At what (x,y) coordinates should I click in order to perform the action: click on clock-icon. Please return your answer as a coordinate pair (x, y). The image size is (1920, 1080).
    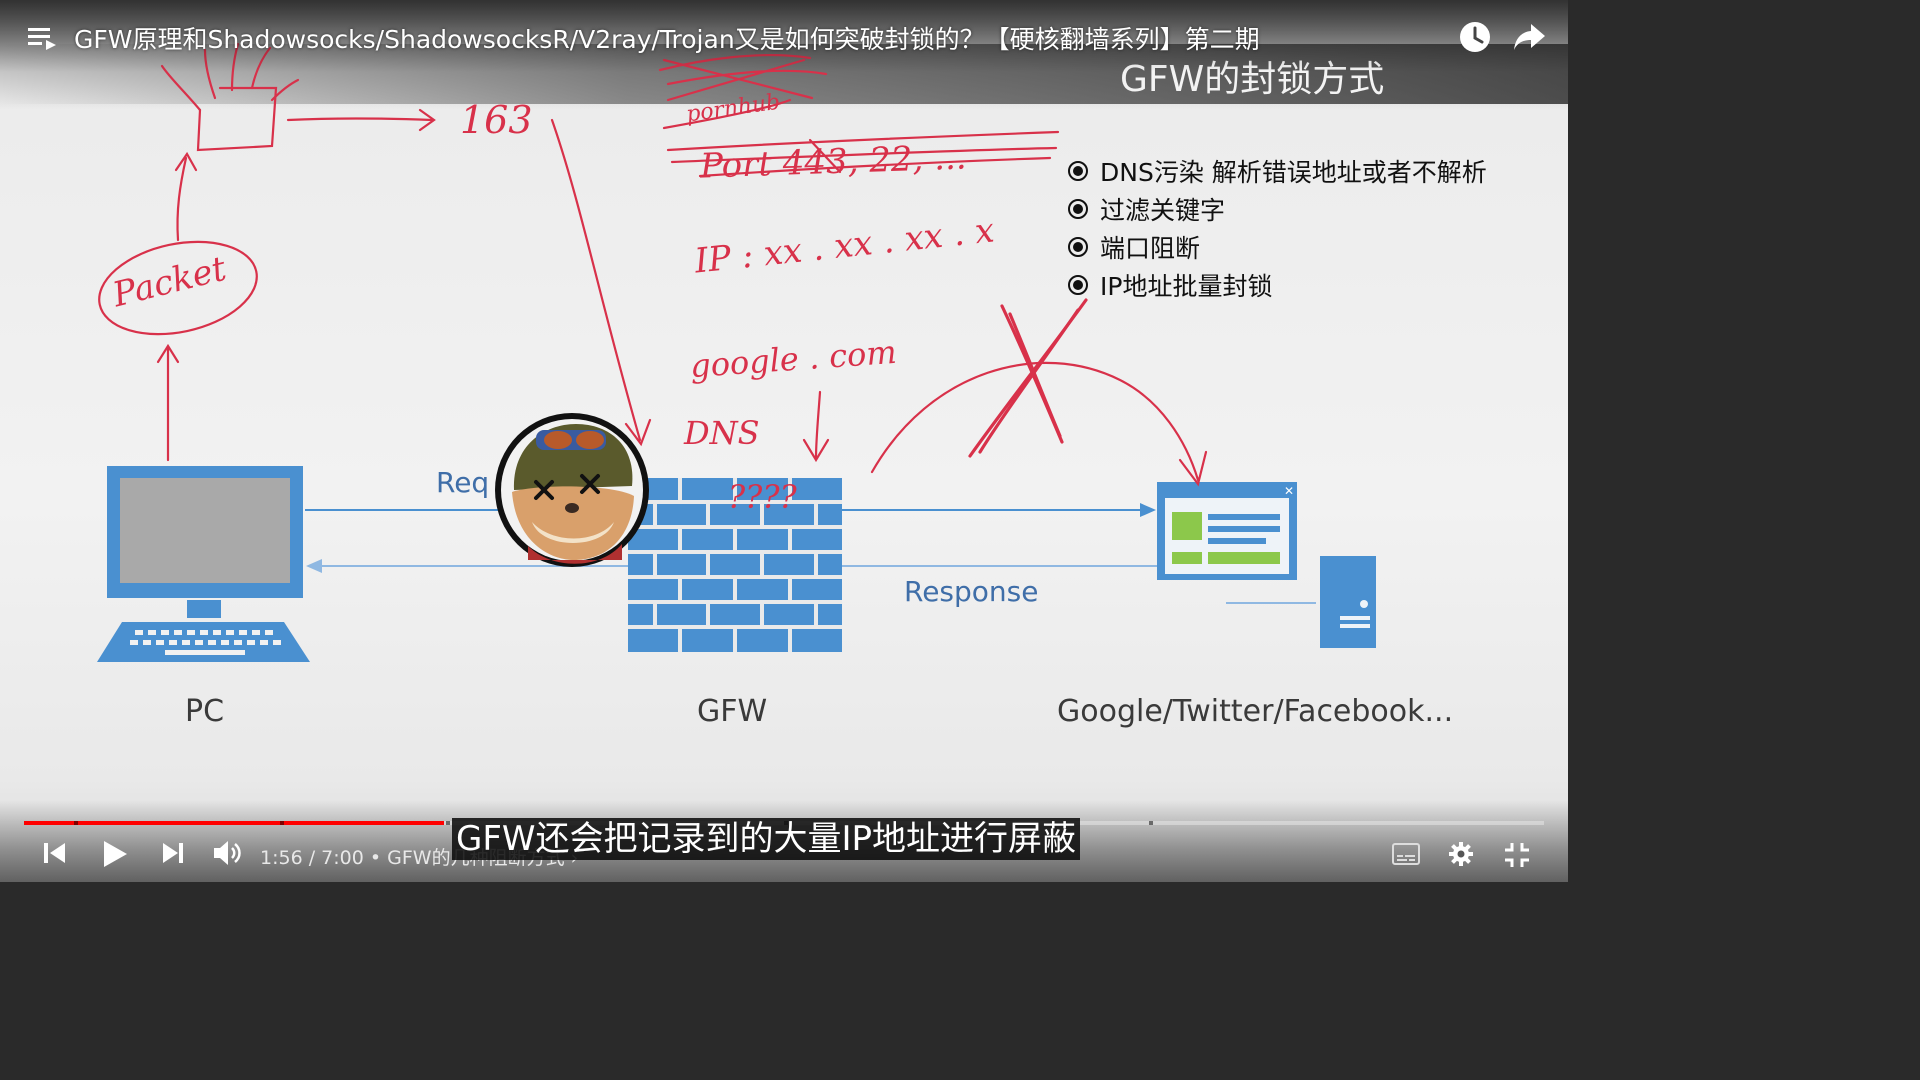
    Looking at the image, I should click on (1475, 37).